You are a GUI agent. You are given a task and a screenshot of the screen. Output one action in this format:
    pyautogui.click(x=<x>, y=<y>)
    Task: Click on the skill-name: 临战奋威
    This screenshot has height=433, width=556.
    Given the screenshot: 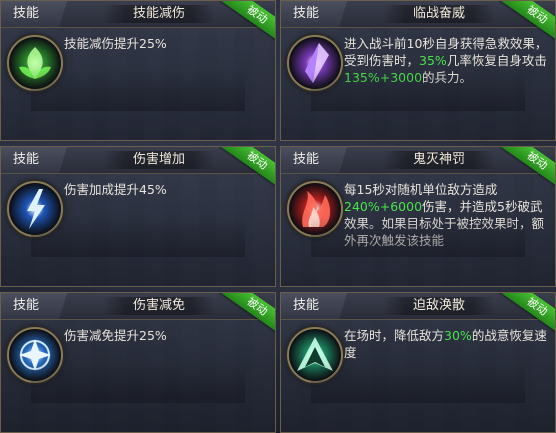 What is the action you would take?
    pyautogui.click(x=439, y=14)
    